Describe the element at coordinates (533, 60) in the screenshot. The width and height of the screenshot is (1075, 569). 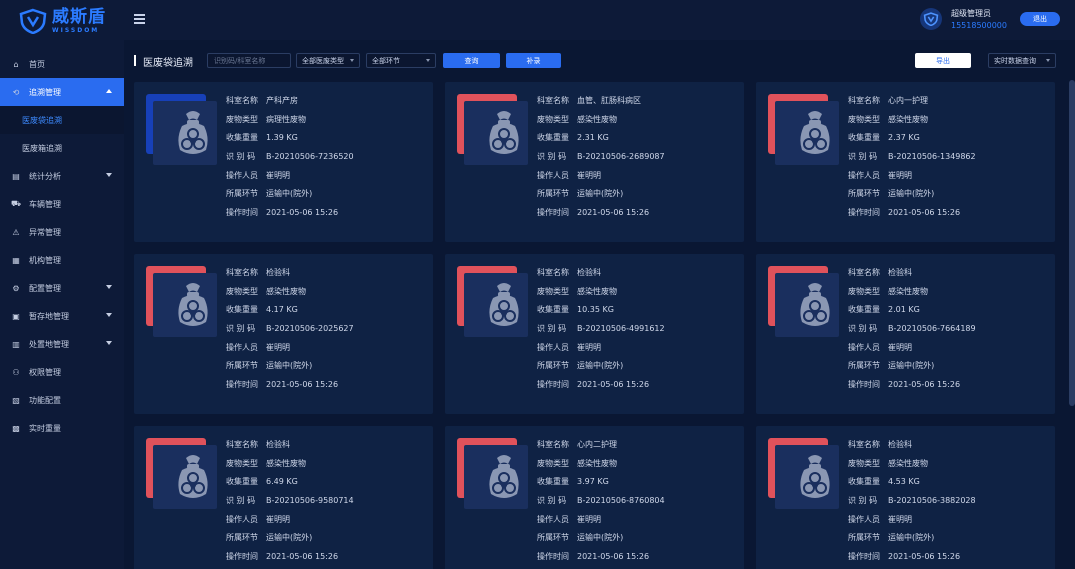
I see `supplement-button: 补录` at that location.